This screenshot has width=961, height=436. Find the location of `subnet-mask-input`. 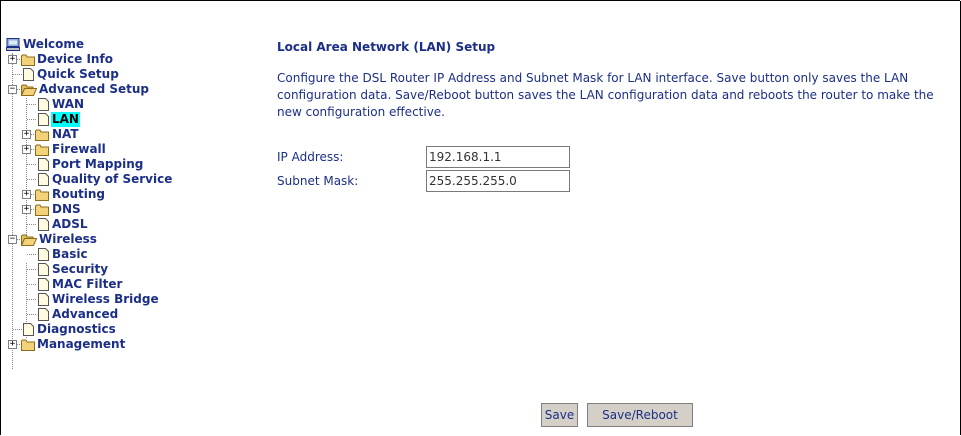

subnet-mask-input is located at coordinates (498, 181).